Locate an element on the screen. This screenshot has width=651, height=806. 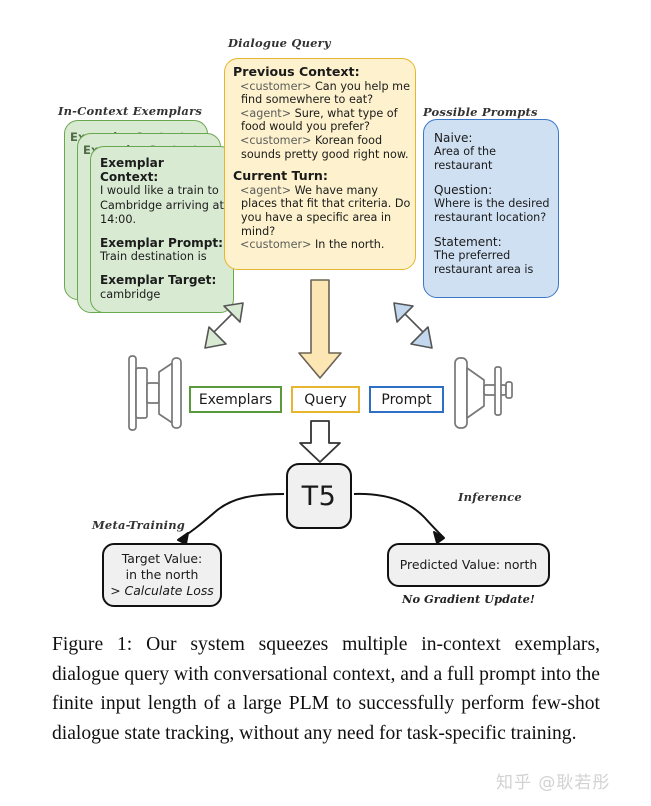
no-gradient-update-note: No Gradient Update! is located at coordinates (468, 599).